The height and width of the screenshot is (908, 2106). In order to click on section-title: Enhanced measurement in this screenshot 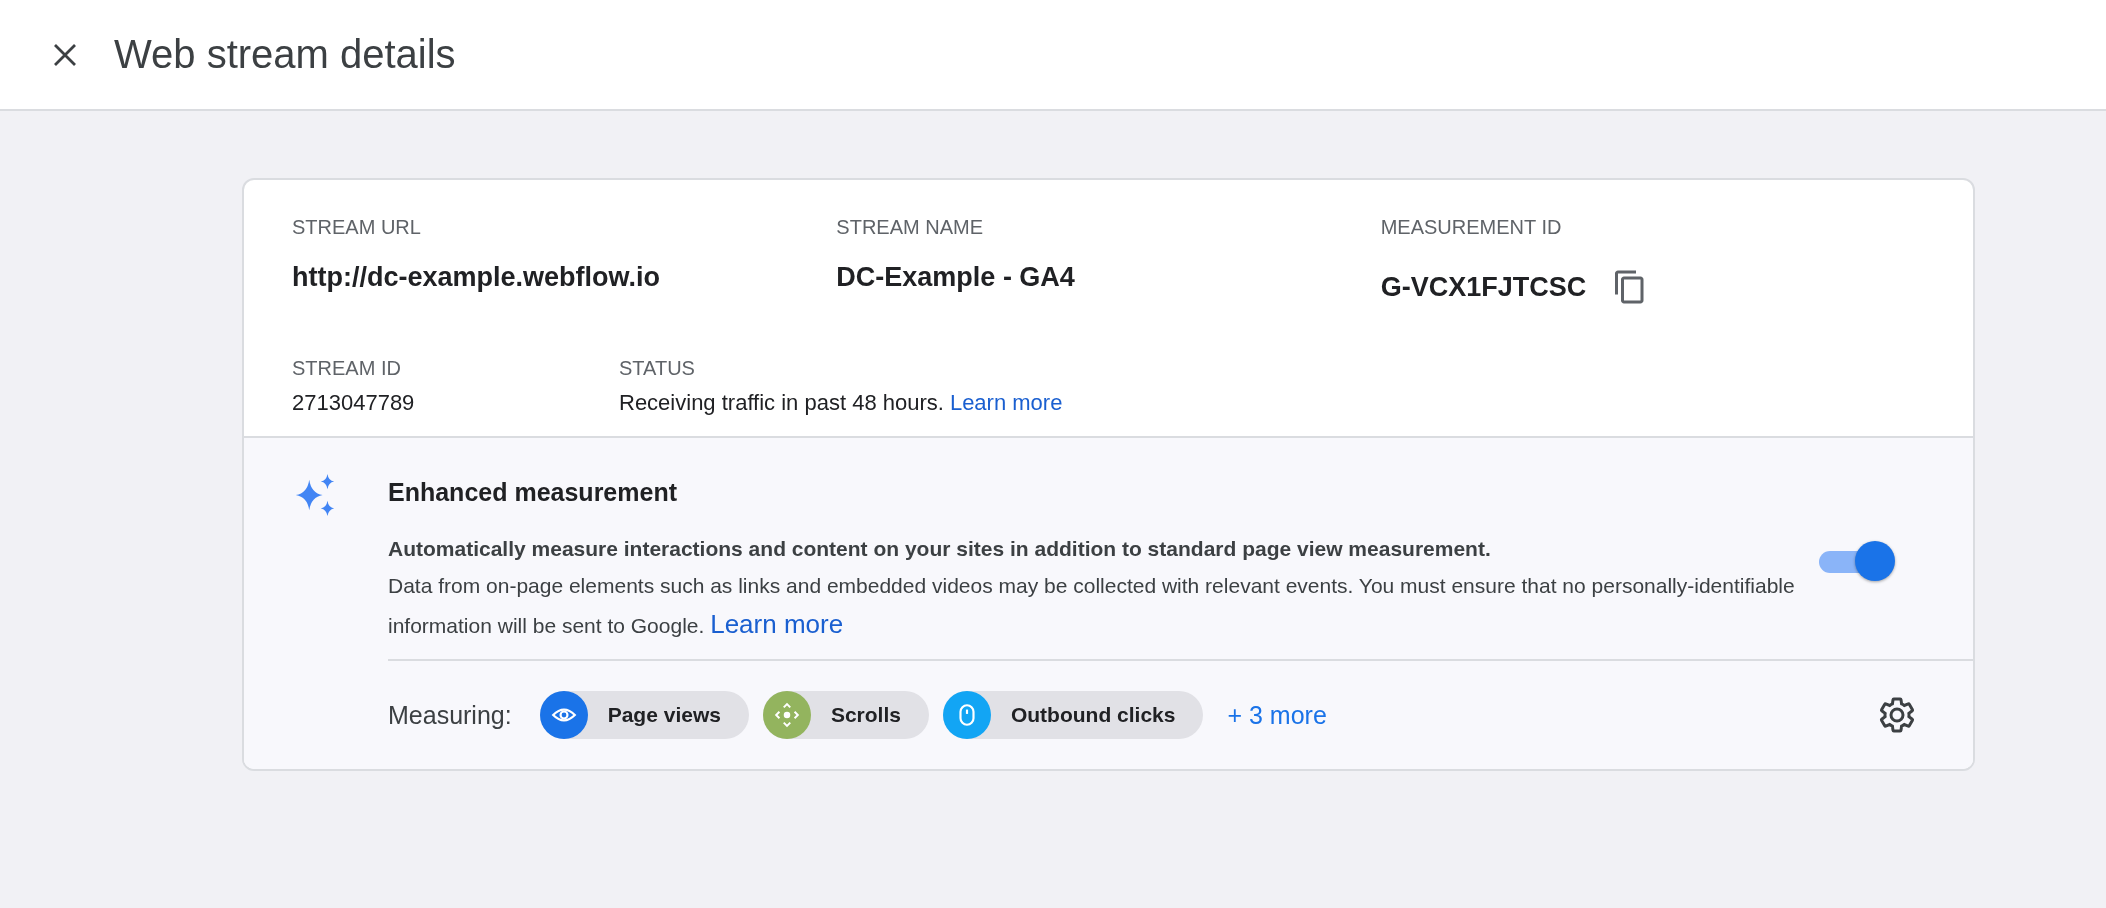, I will do `click(533, 492)`.